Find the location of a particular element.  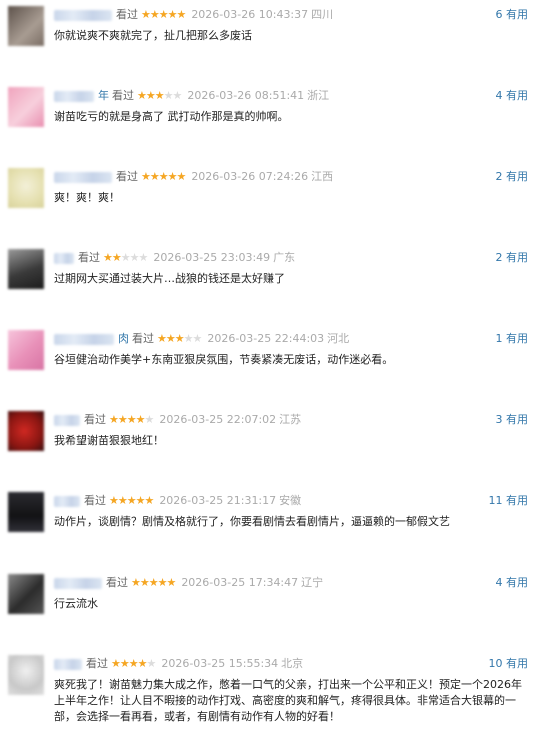

comment-location: 辽宁 is located at coordinates (312, 582).